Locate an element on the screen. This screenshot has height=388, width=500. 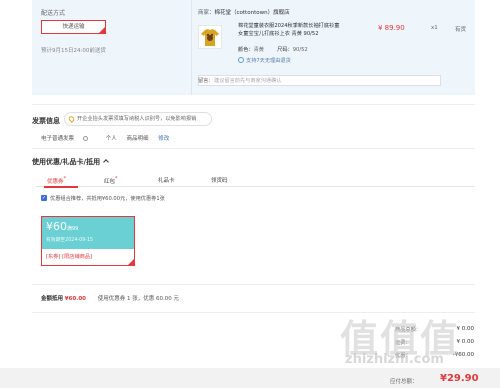
color-label: 颜色： is located at coordinates (246, 50).